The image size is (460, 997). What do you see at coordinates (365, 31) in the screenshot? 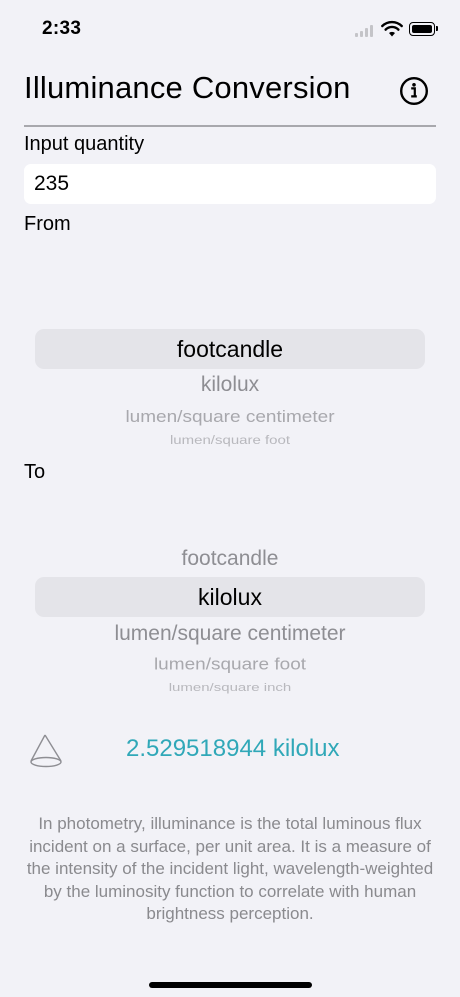
I see `cellular-signal-icon` at bounding box center [365, 31].